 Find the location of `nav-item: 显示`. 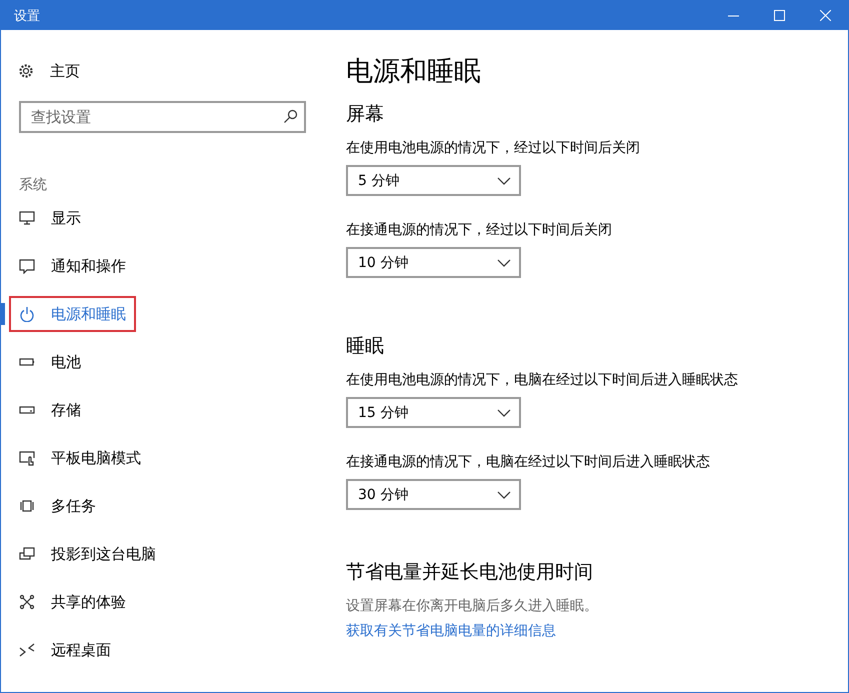

nav-item: 显示 is located at coordinates (50, 218).